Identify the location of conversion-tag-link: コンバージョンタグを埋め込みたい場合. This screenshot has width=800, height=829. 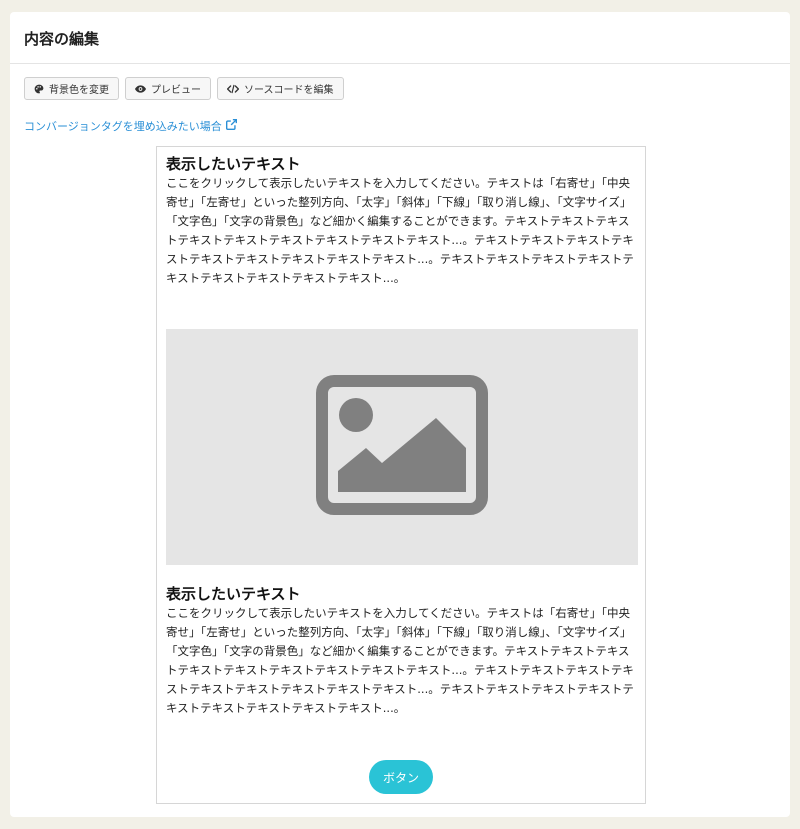
(130, 126).